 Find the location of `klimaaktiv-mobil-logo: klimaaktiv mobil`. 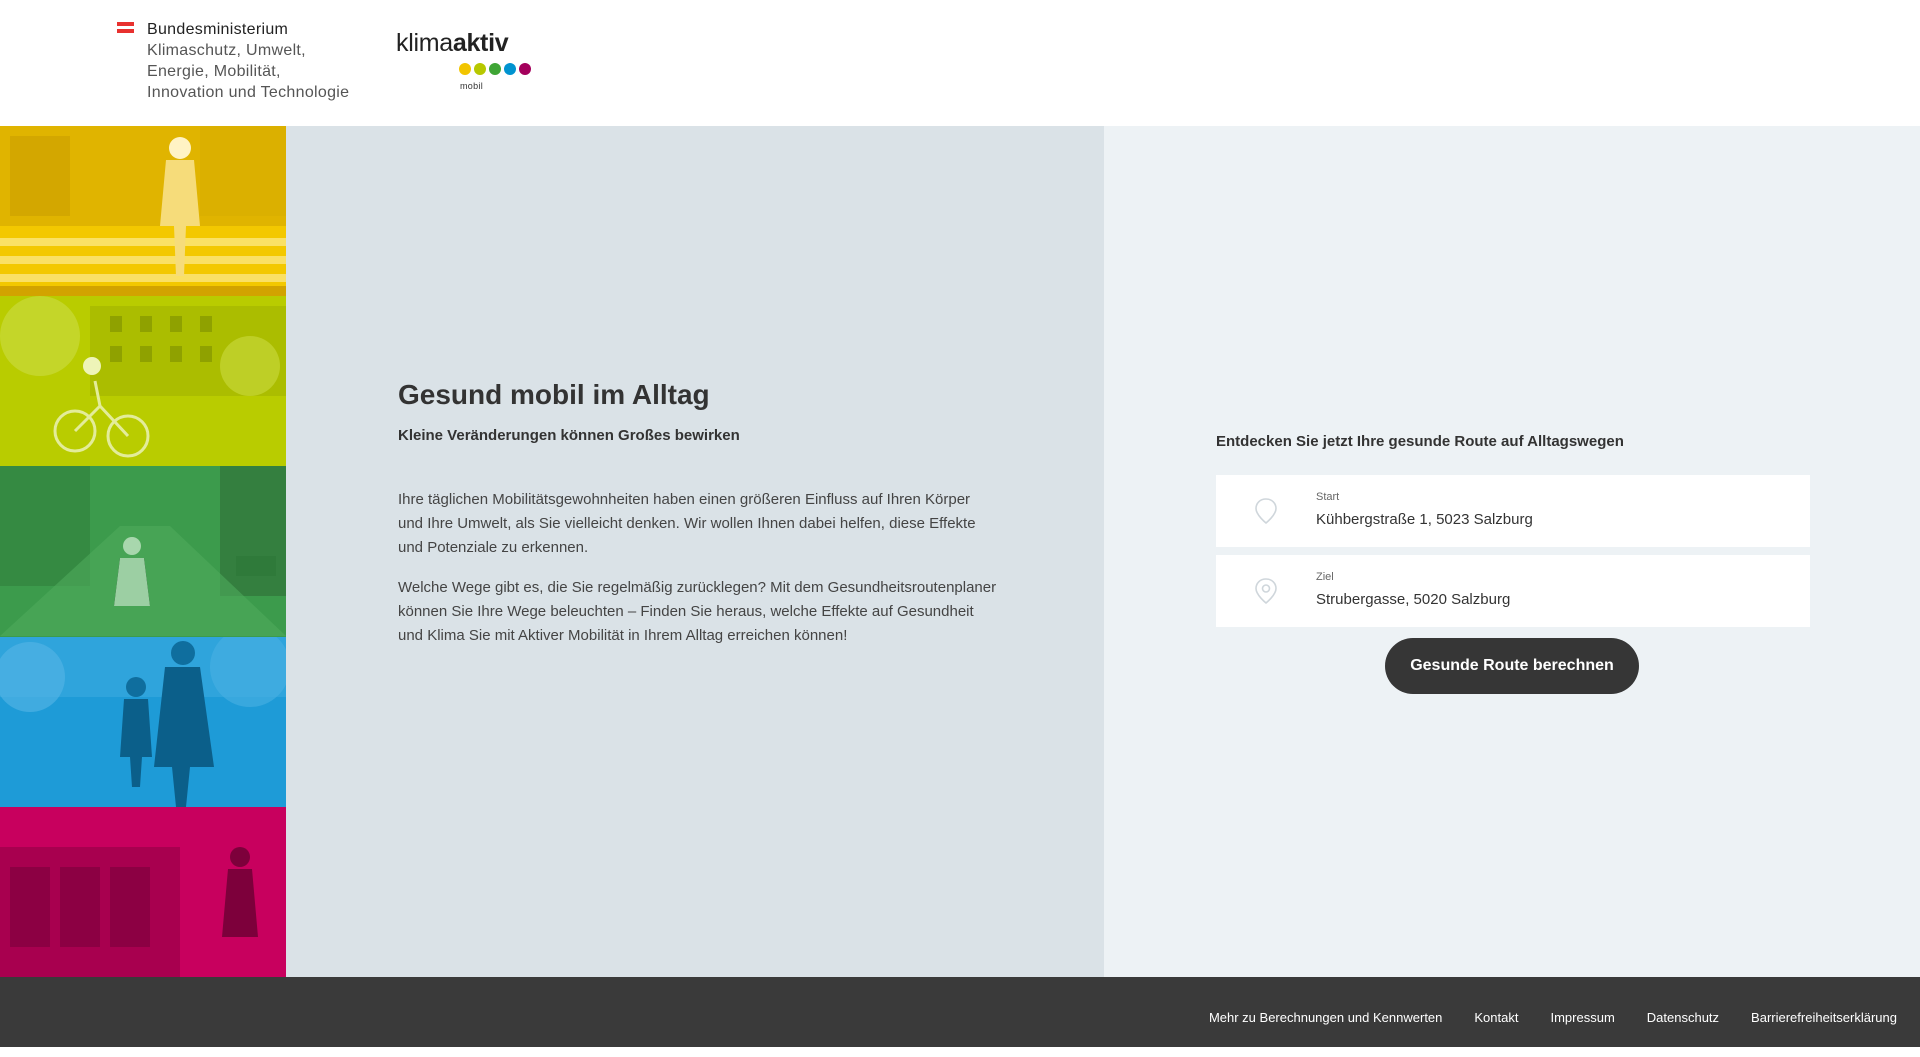

klimaaktiv-mobil-logo: klimaaktiv mobil is located at coordinates (466, 63).